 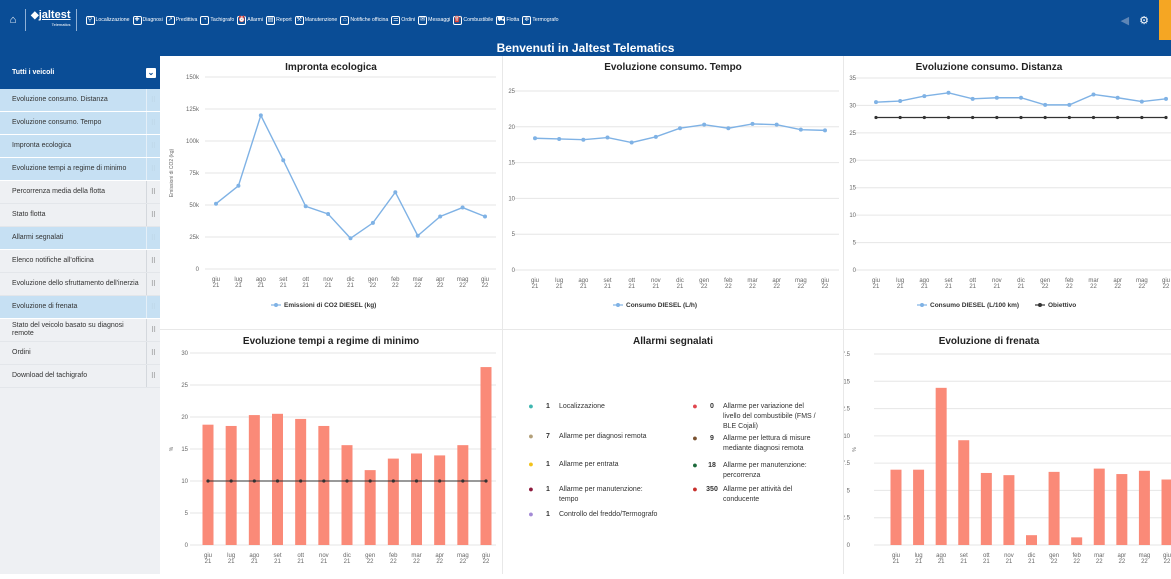 I want to click on sidebar-item: Allarmi segnalati⠿, so click(x=80, y=238).